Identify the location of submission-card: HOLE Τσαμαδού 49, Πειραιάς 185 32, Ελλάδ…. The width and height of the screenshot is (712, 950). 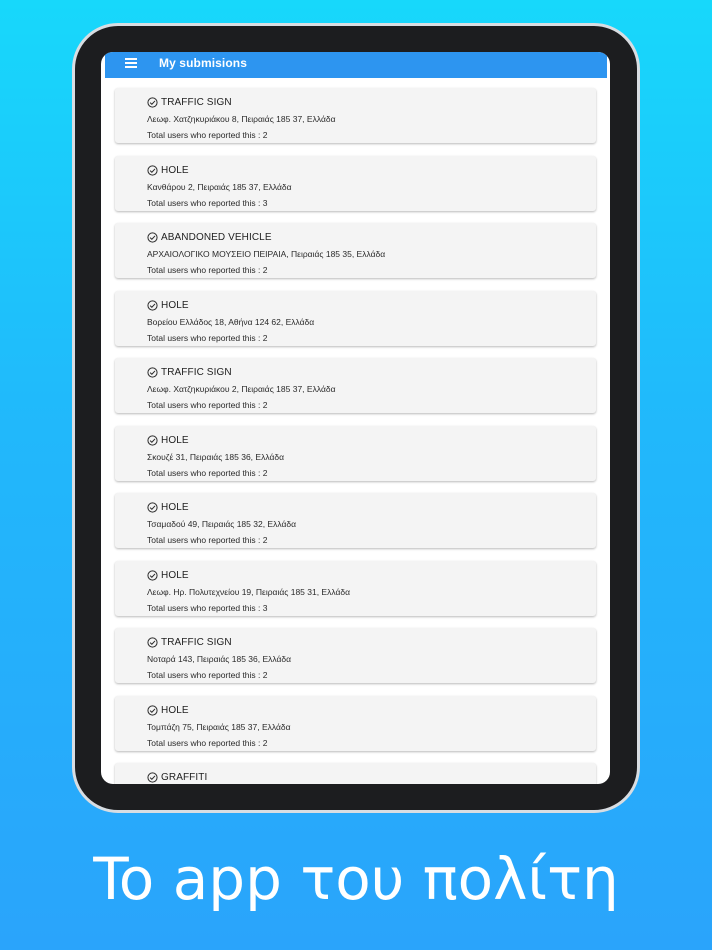
(355, 520).